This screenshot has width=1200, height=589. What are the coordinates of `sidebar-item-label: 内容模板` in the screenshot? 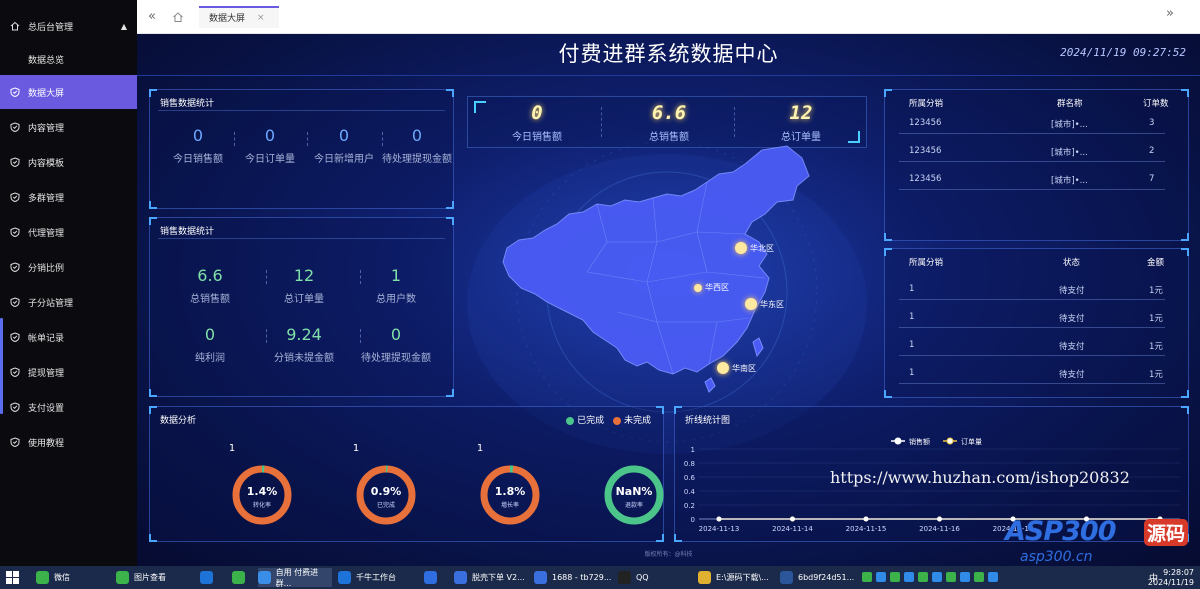 It's located at (46, 163).